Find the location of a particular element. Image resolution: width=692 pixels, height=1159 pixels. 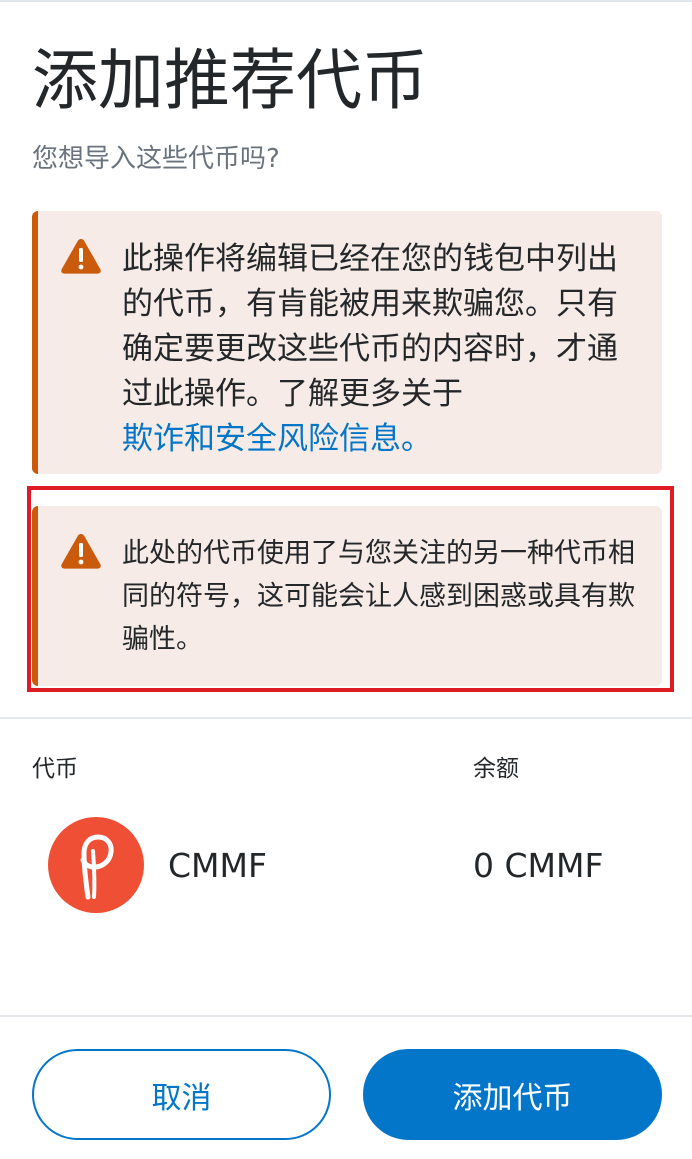

token-symbol: CMMF is located at coordinates (217, 865).